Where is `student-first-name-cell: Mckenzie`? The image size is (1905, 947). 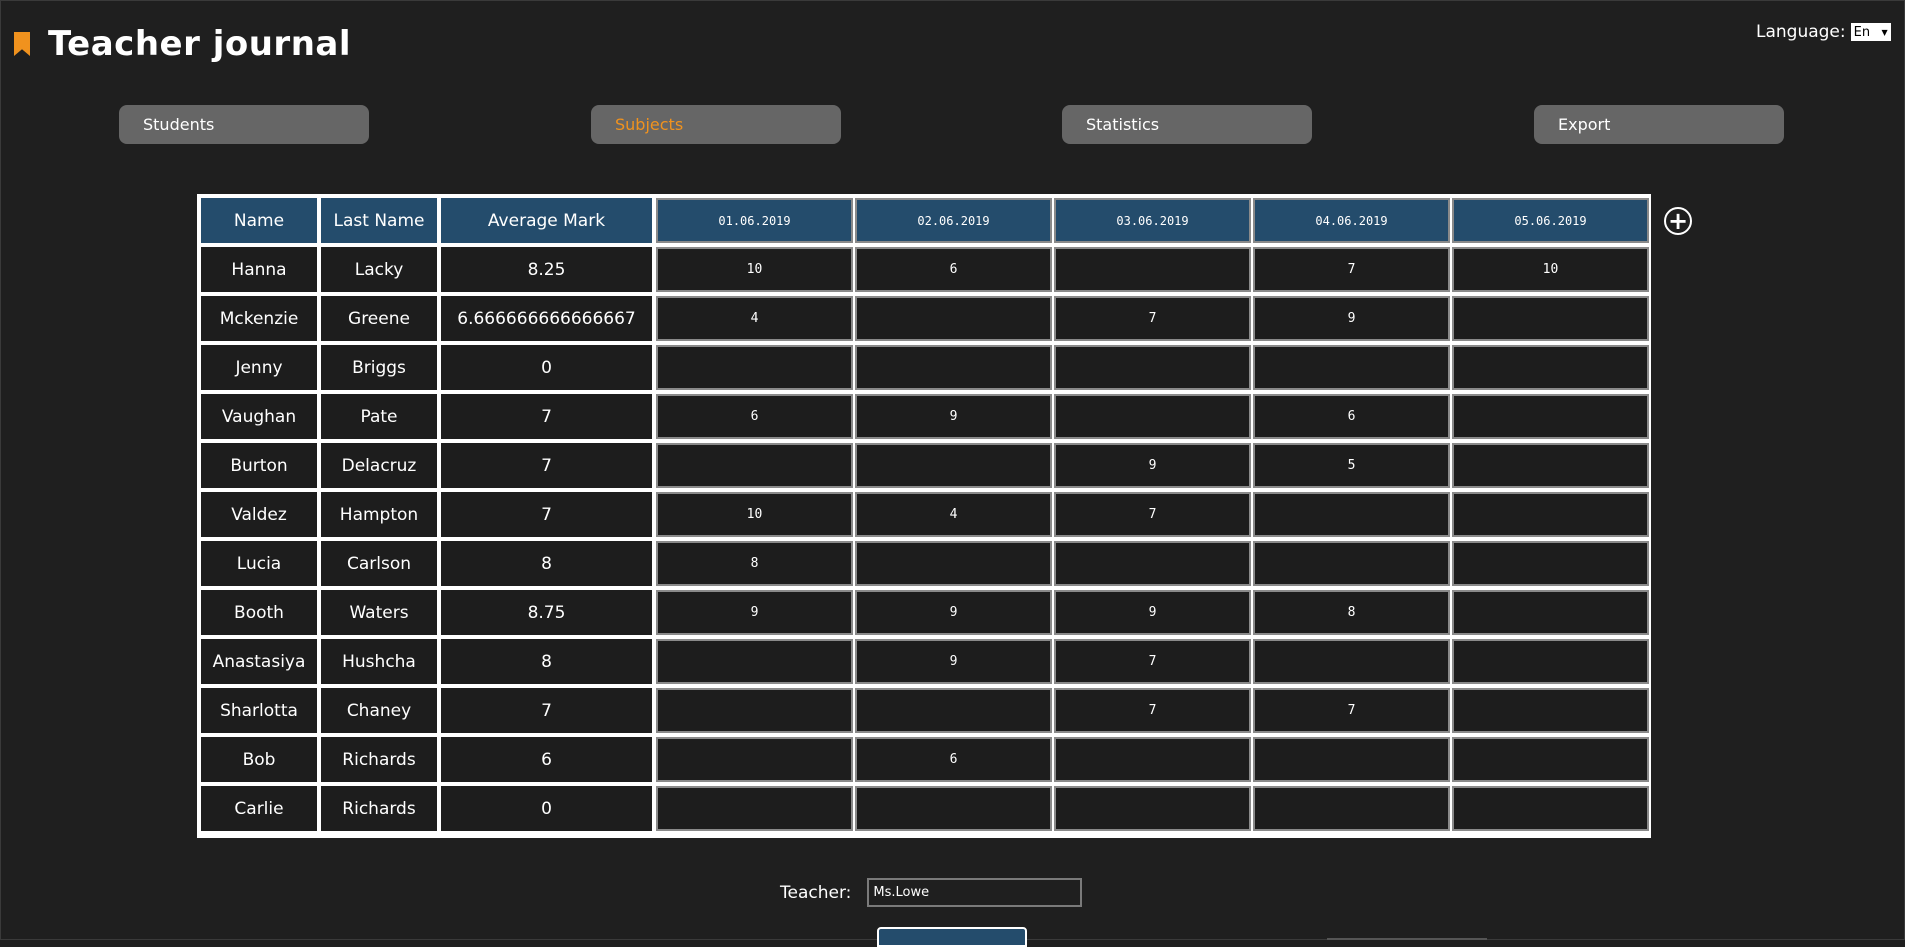 student-first-name-cell: Mckenzie is located at coordinates (259, 318).